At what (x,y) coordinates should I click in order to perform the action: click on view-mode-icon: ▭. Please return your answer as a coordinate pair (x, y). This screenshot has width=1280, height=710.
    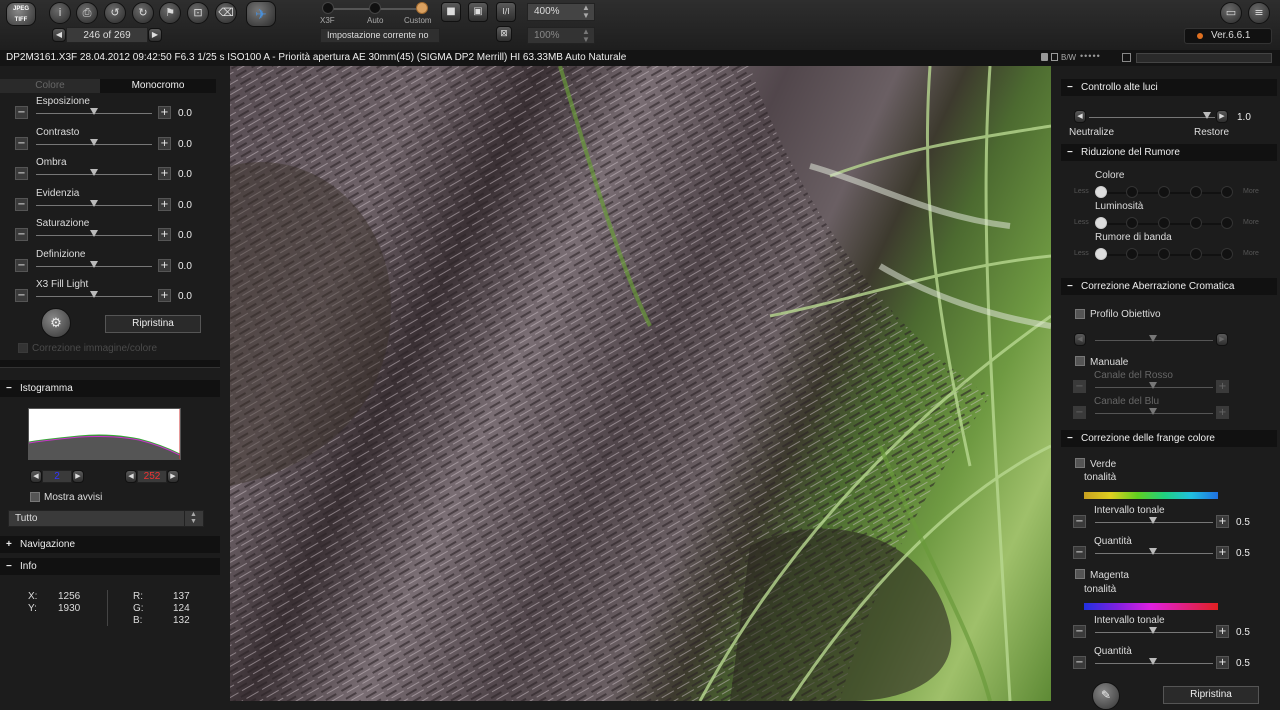
    Looking at the image, I should click on (1231, 13).